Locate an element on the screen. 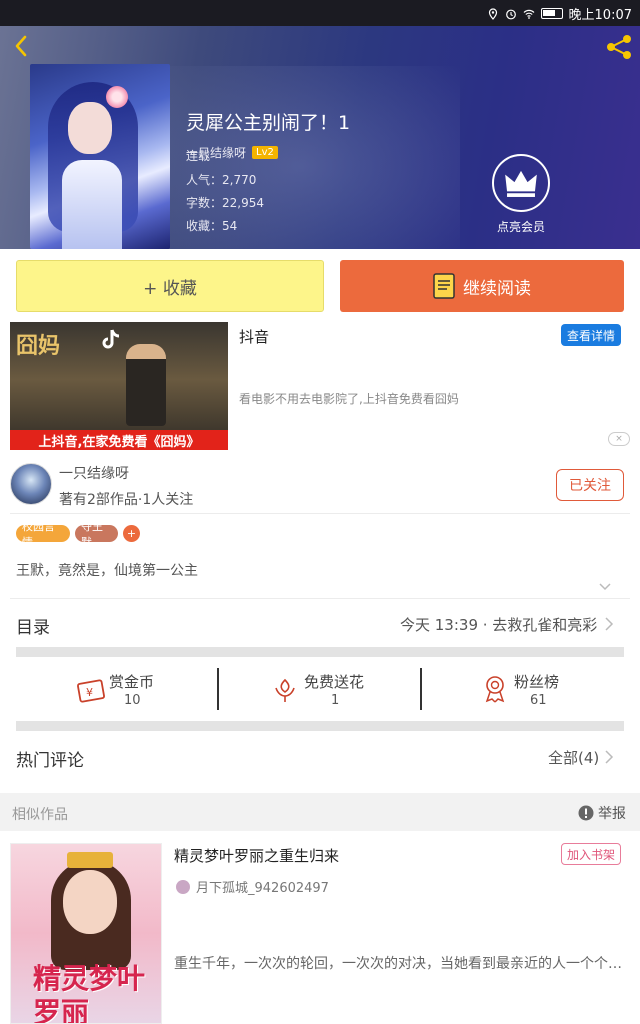 The width and height of the screenshot is (640, 1024). favorite-button: + 收藏 is located at coordinates (170, 286).